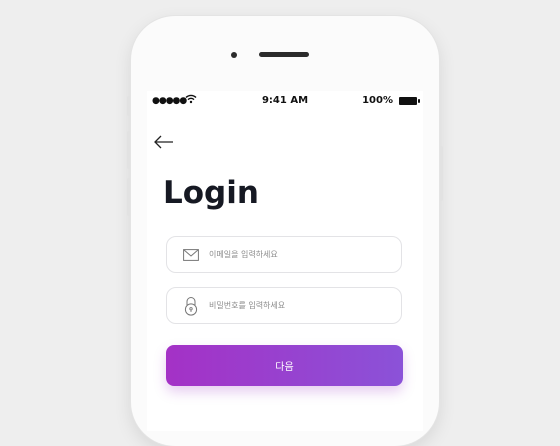 This screenshot has width=560, height=446. I want to click on volume-up-button, so click(128, 150).